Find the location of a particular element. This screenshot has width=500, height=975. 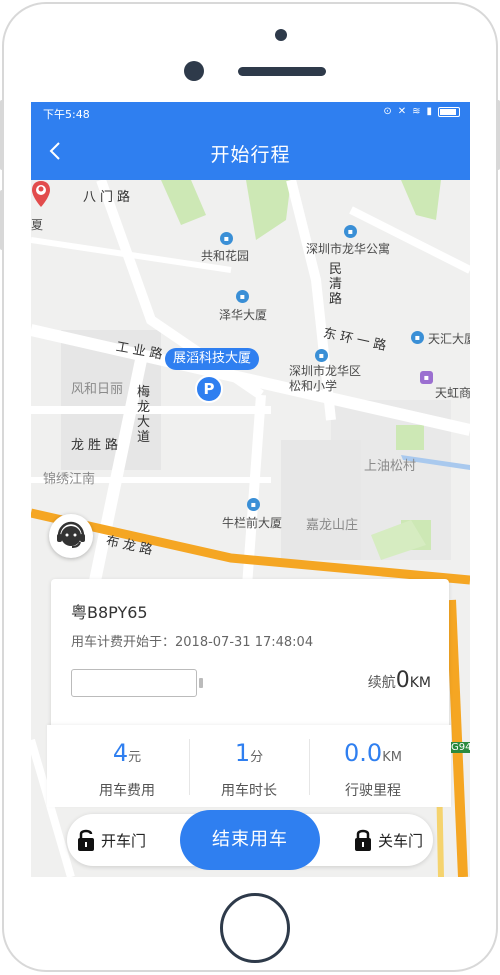

cellular-icon: ▮ is located at coordinates (429, 111).